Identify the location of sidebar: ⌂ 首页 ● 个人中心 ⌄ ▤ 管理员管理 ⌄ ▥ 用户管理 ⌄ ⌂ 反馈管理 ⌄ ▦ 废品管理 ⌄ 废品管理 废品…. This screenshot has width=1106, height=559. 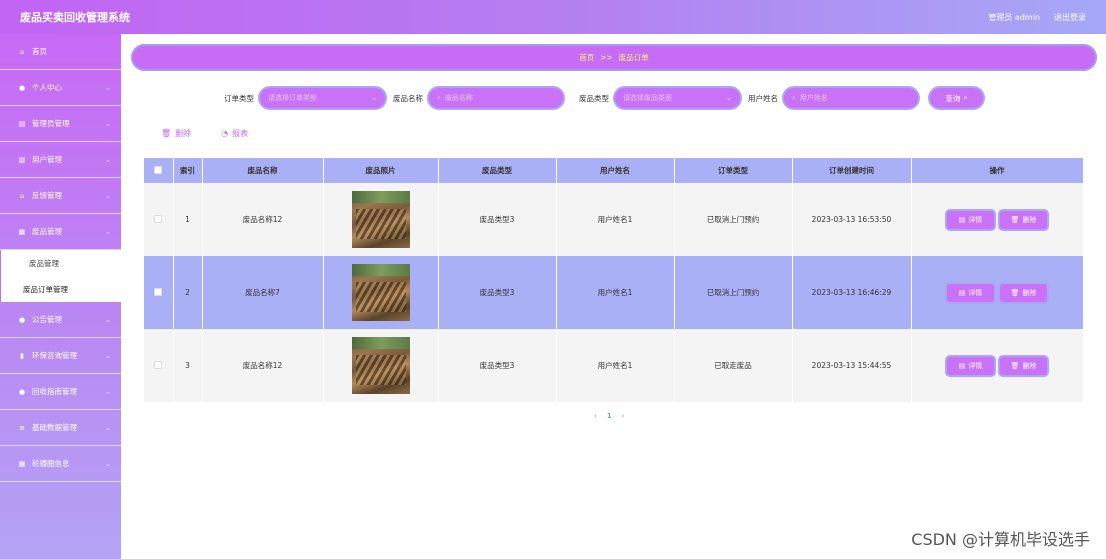
(60, 296).